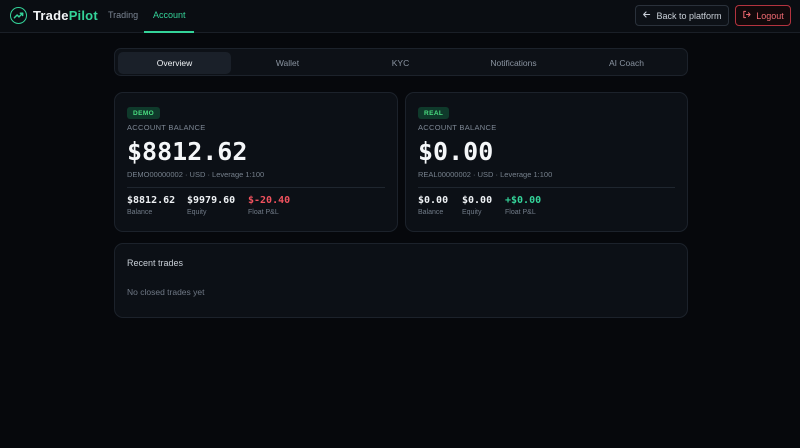 Image resolution: width=800 pixels, height=448 pixels. What do you see at coordinates (211, 200) in the screenshot?
I see `stat-value: $9979.60` at bounding box center [211, 200].